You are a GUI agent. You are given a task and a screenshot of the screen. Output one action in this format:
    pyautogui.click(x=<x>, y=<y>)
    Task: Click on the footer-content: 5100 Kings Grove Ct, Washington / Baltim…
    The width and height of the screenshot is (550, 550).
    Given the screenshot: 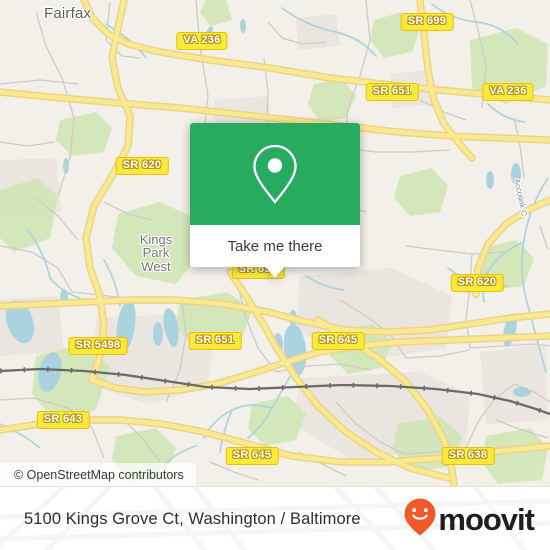 What is the action you would take?
    pyautogui.click(x=275, y=518)
    